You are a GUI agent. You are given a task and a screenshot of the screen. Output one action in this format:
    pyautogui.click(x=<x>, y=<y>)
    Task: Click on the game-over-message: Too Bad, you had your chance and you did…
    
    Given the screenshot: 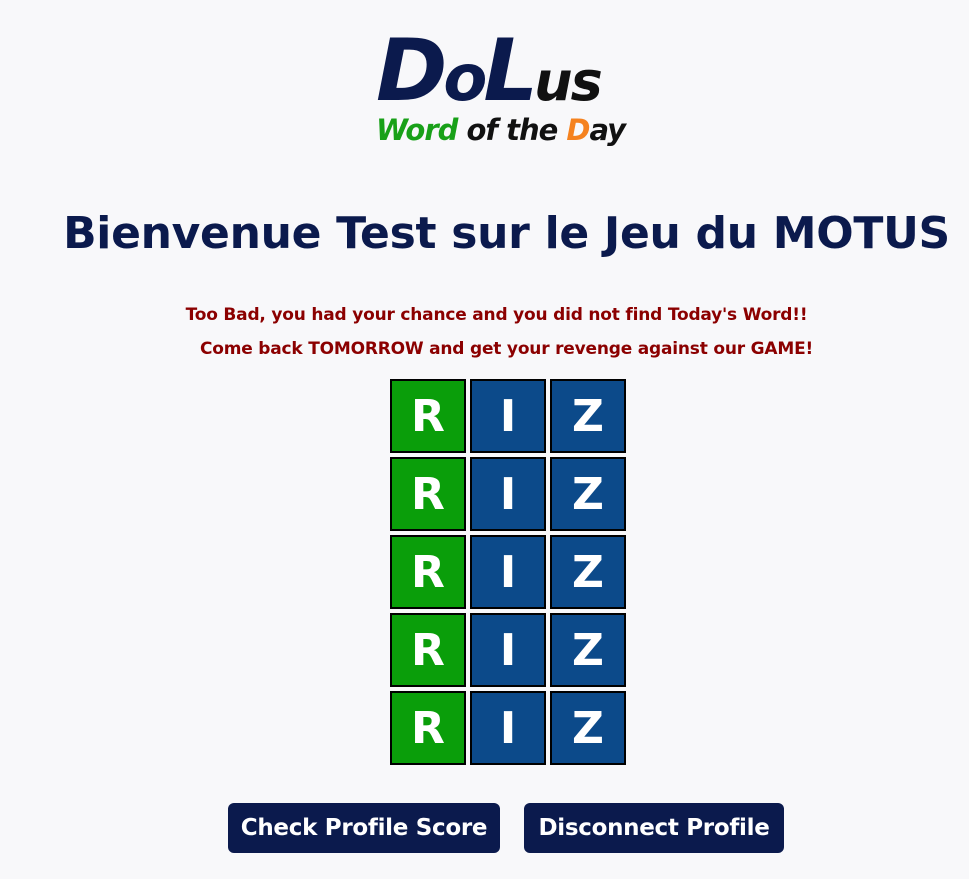 What is the action you would take?
    pyautogui.click(x=496, y=315)
    